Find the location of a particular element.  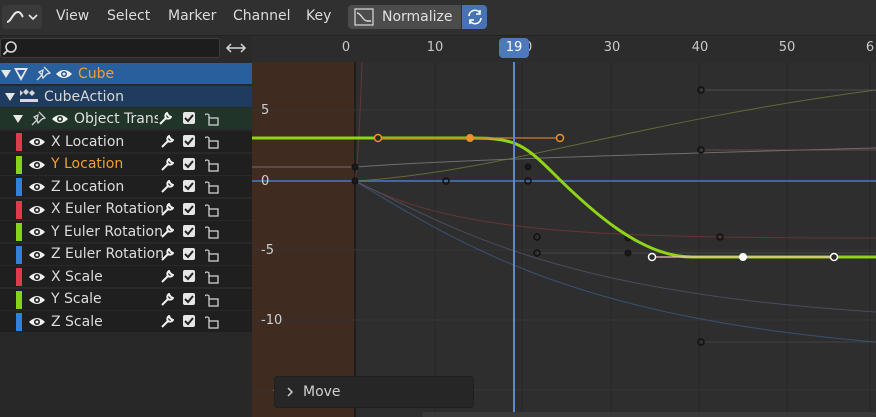

fcurve-channel-label: Z Scale is located at coordinates (77, 321).